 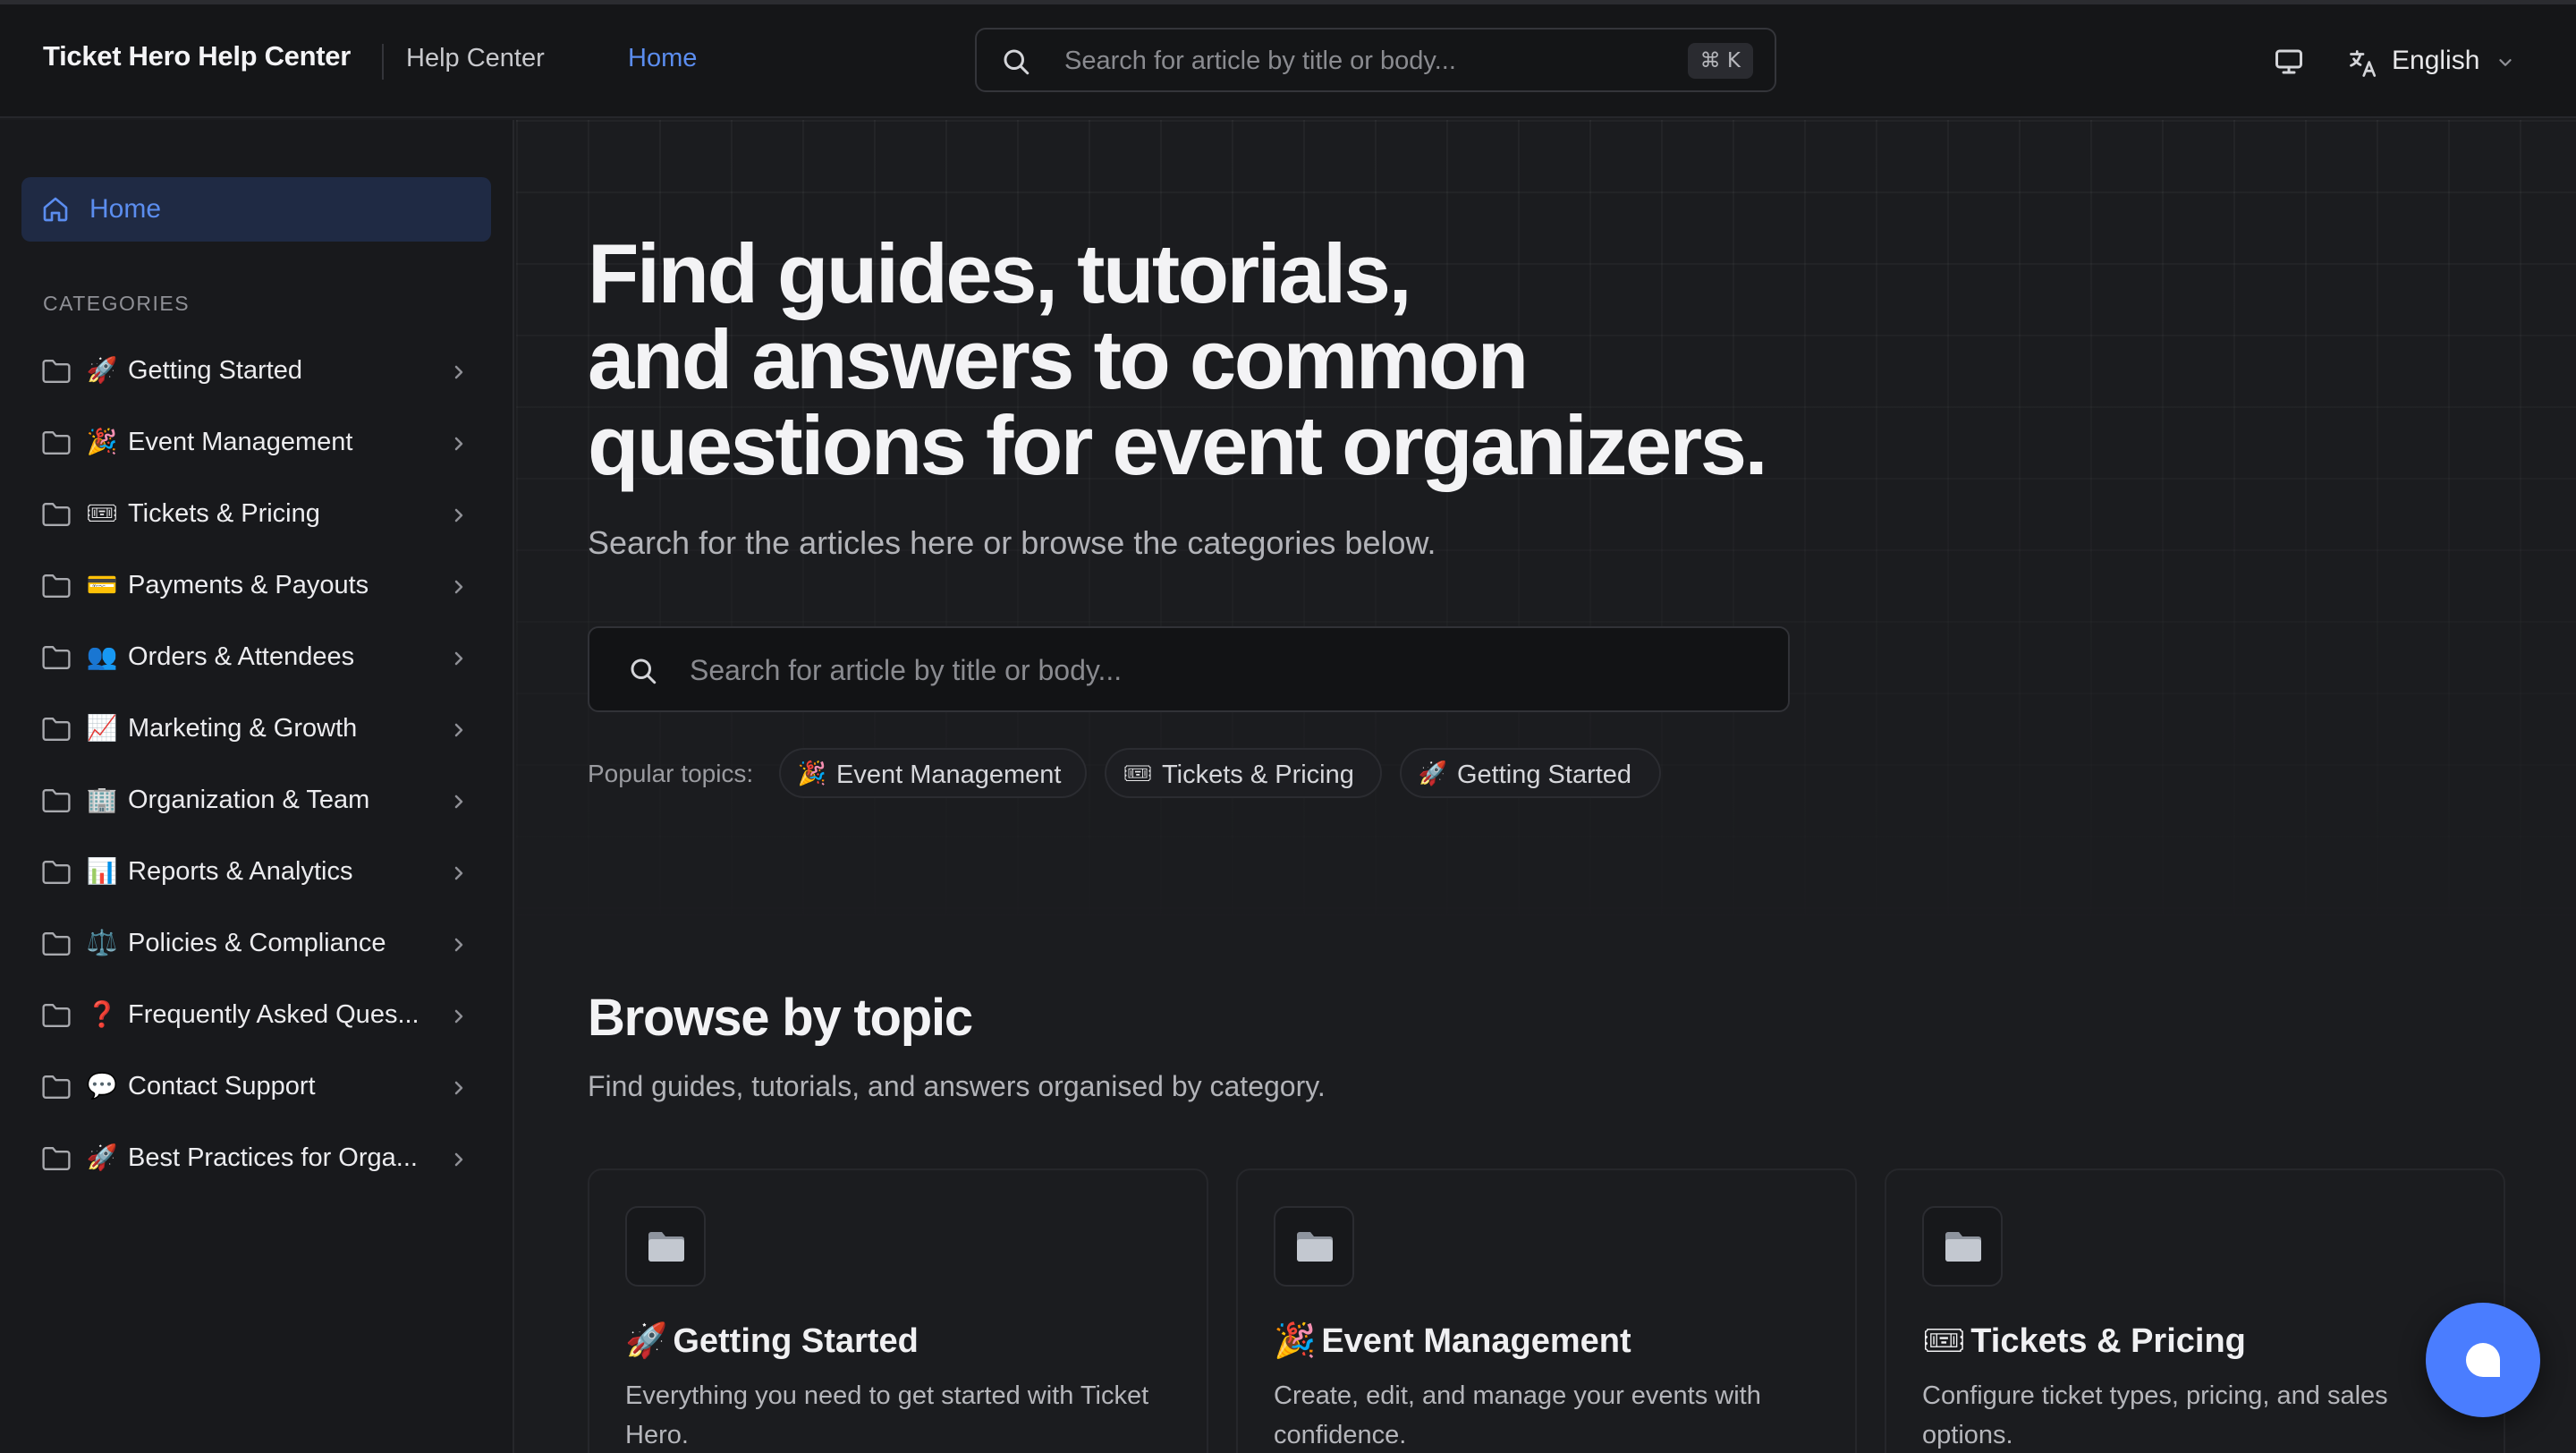 I want to click on translate-icon, so click(x=2363, y=63).